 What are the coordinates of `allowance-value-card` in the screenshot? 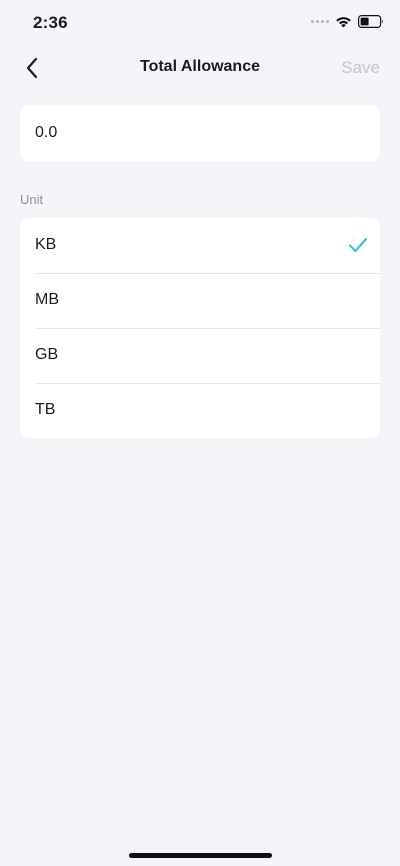 It's located at (200, 133).